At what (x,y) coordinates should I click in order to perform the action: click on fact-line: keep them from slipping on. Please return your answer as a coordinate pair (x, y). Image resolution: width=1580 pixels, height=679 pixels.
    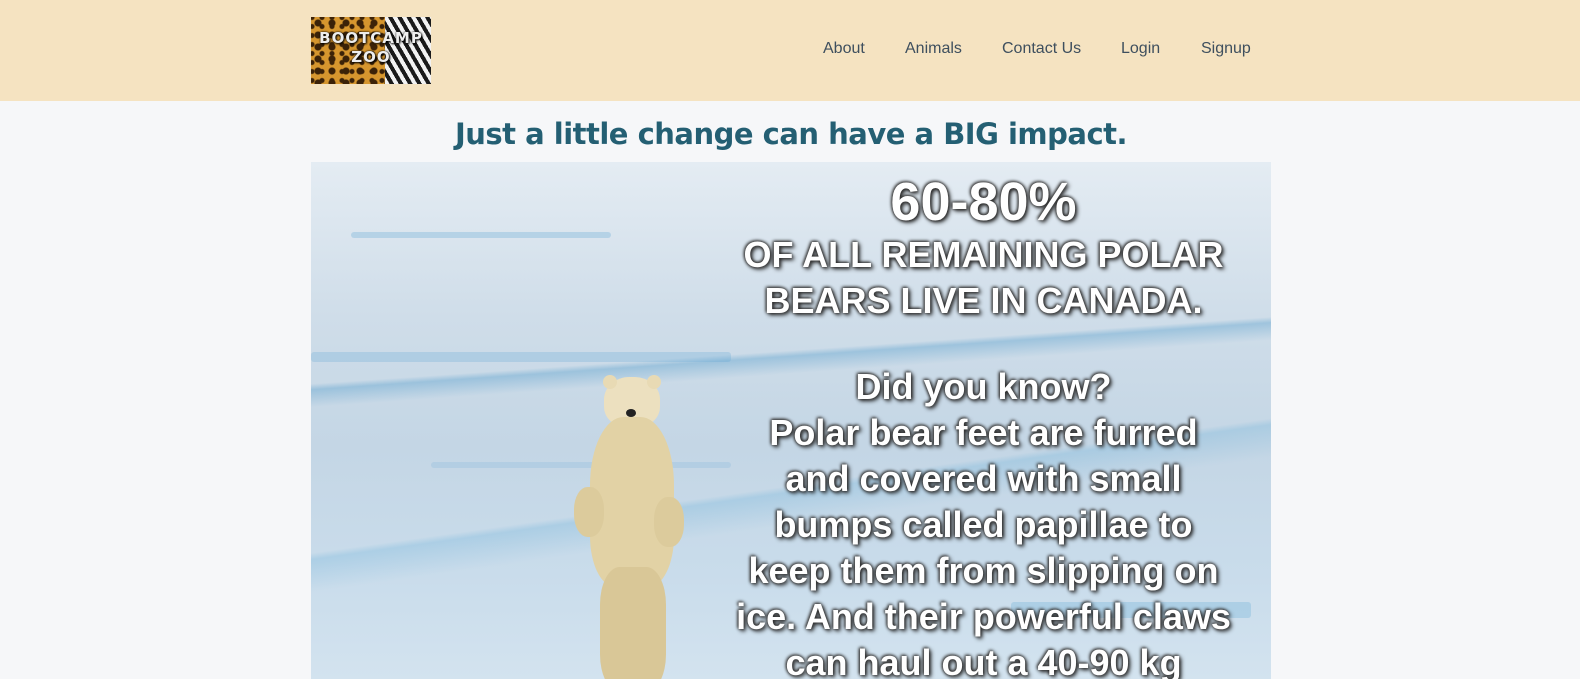
    Looking at the image, I should click on (983, 570).